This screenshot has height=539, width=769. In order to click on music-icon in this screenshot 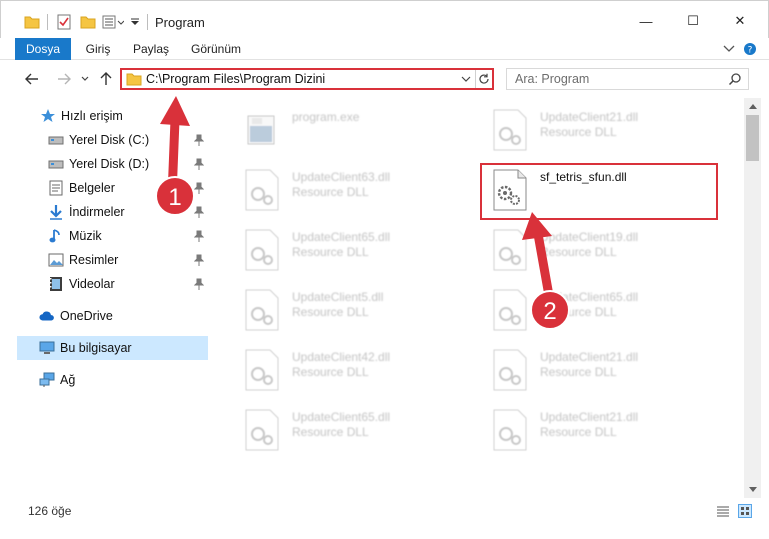, I will do `click(56, 236)`.